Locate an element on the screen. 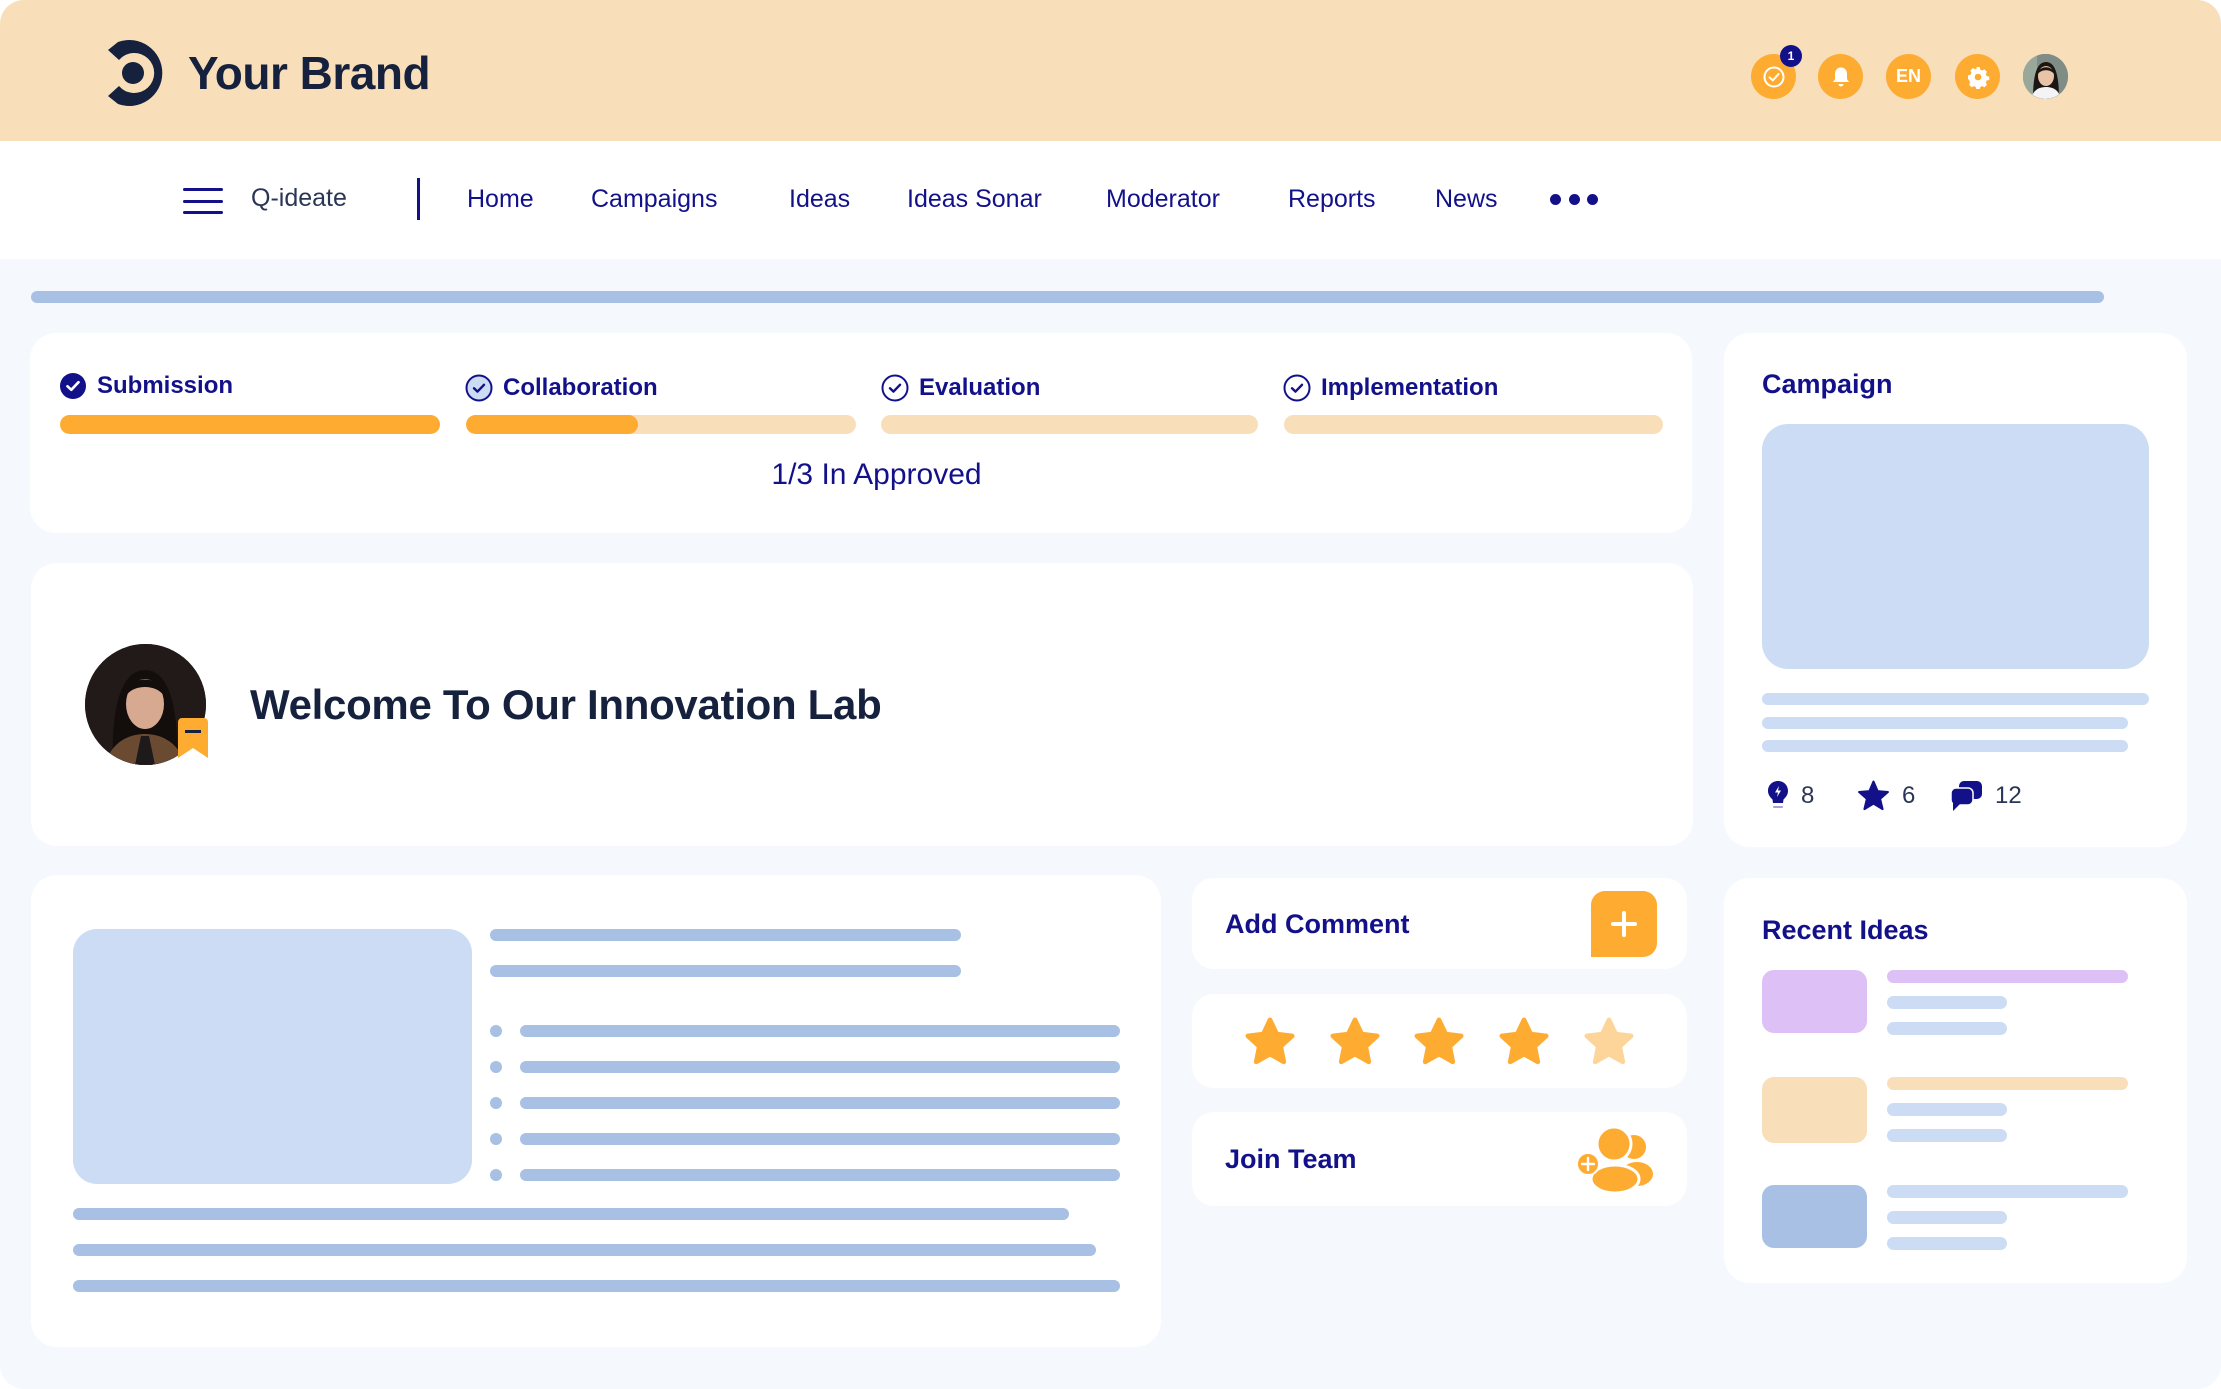 This screenshot has width=2221, height=1389. welcome-title: Welcome To Our Innovation Lab is located at coordinates (566, 704).